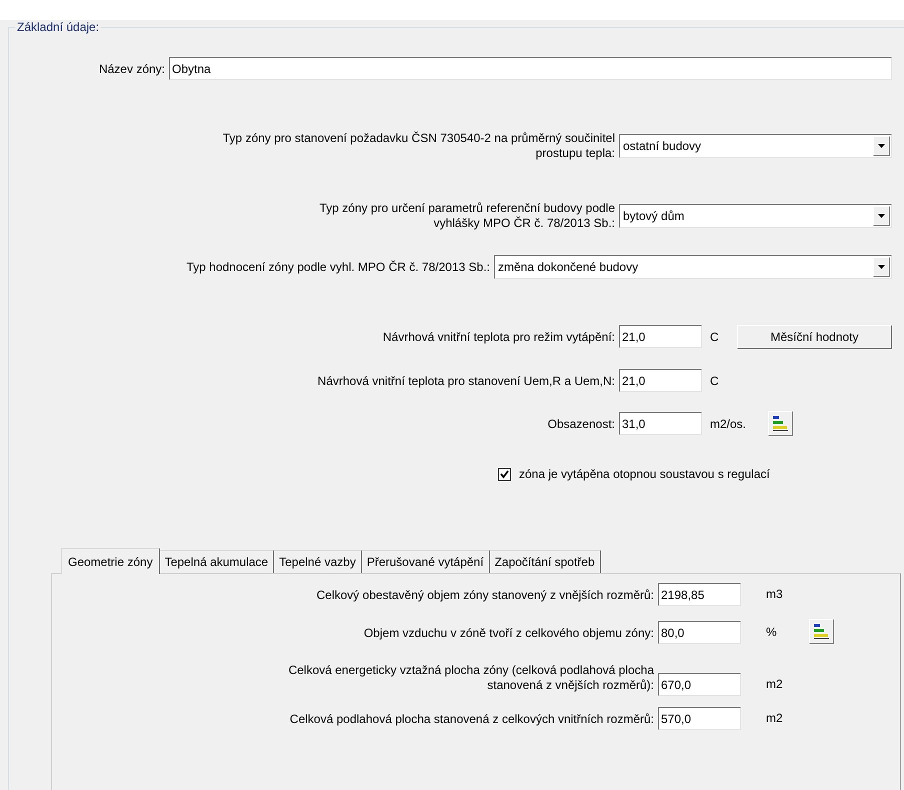  Describe the element at coordinates (775, 594) in the screenshot. I see `unit-label: m3` at that location.